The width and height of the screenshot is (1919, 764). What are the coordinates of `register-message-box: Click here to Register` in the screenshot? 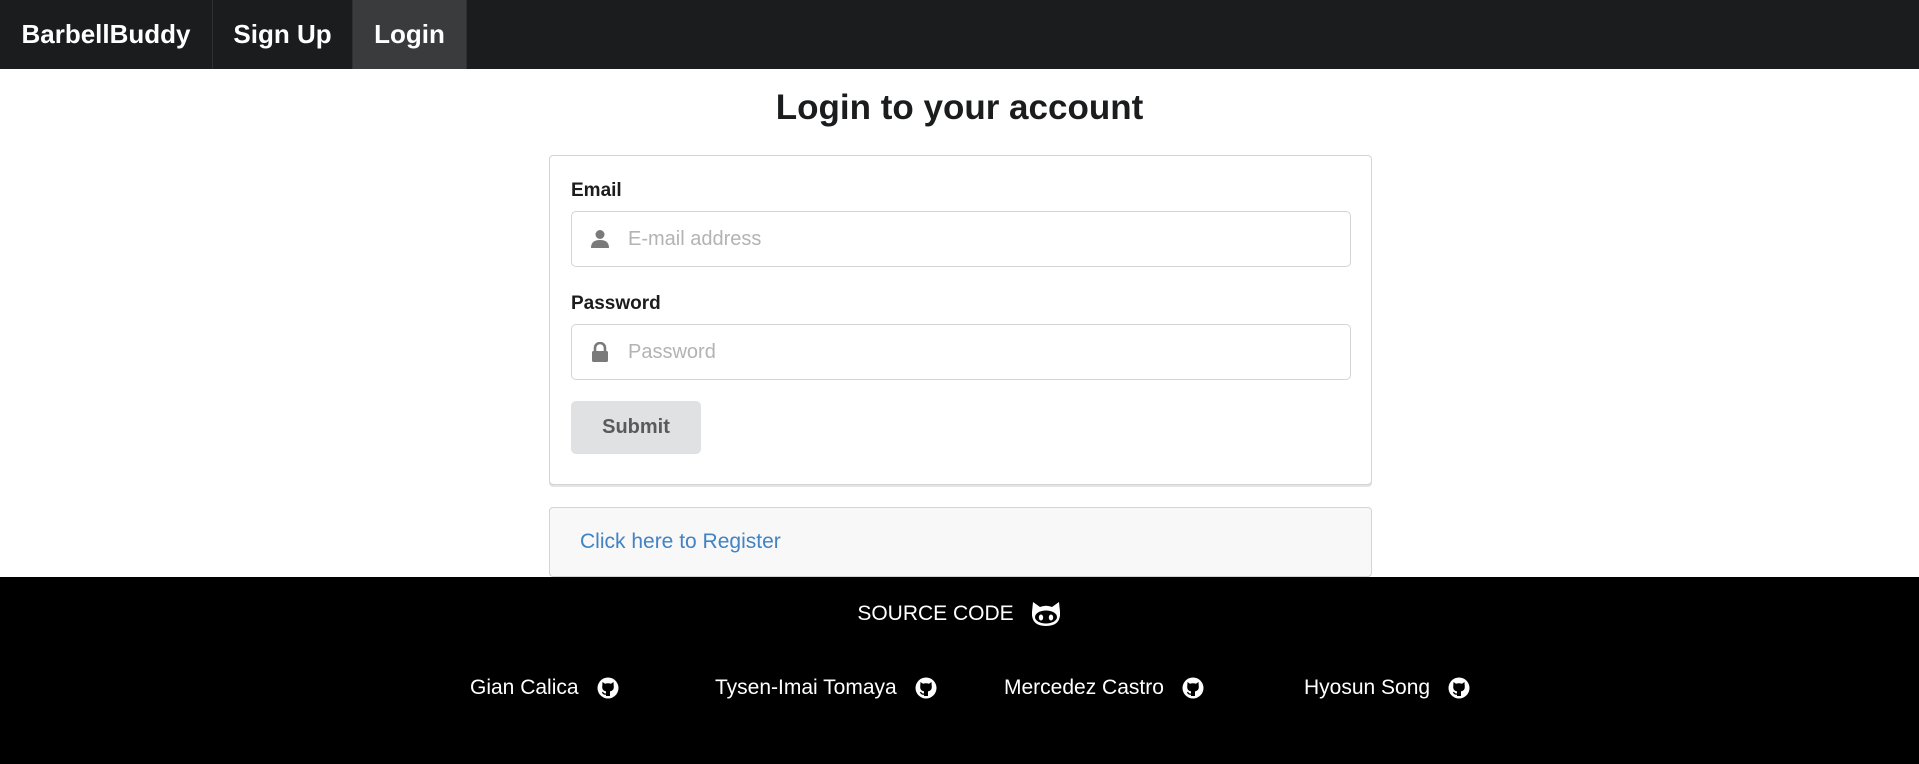 It's located at (960, 542).